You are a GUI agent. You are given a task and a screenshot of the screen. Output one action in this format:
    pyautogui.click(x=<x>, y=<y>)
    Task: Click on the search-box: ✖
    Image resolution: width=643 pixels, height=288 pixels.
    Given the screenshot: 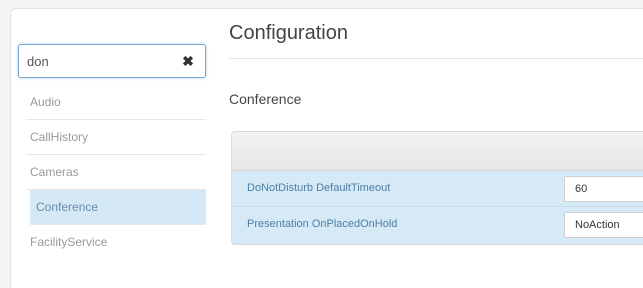 What is the action you would take?
    pyautogui.click(x=112, y=61)
    